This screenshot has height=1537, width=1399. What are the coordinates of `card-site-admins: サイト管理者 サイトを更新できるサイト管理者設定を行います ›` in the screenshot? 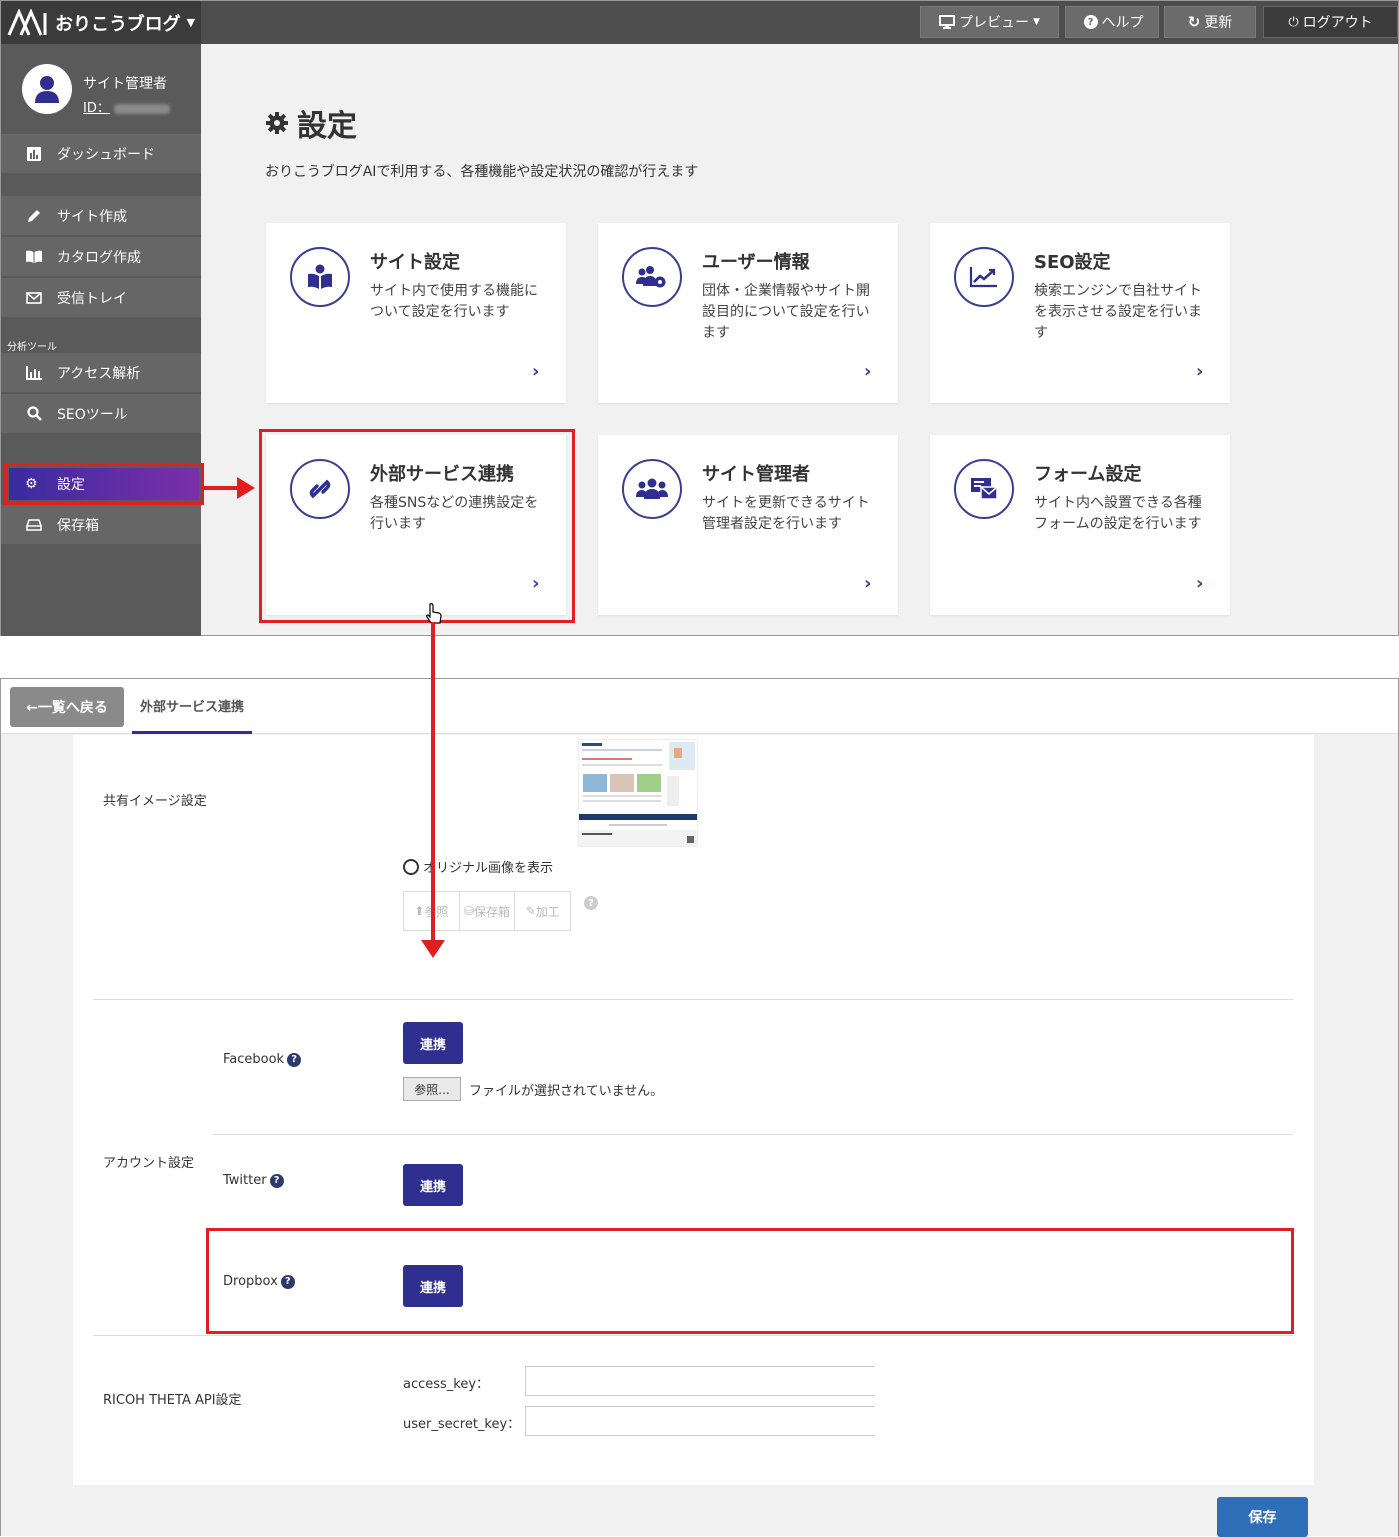 It's located at (748, 525).